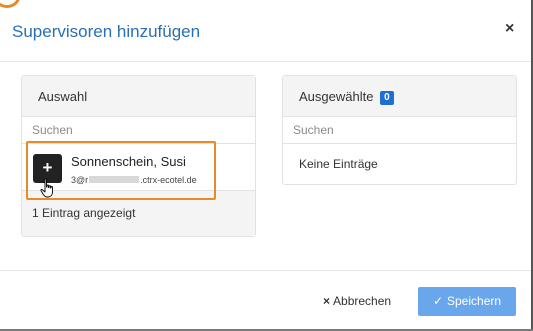 This screenshot has width=533, height=331. I want to click on selected-panel: Ausgewählte 0 Suchen Keine Einträge, so click(399, 130).